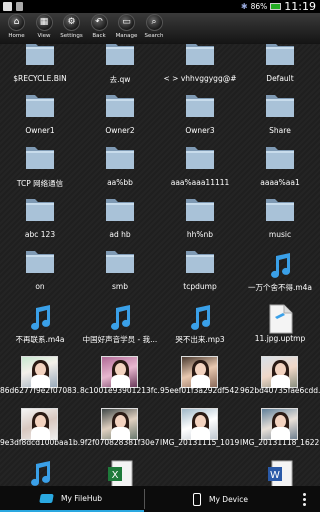  What do you see at coordinates (46, 498) in the screenshot?
I see `filehub-icon` at bounding box center [46, 498].